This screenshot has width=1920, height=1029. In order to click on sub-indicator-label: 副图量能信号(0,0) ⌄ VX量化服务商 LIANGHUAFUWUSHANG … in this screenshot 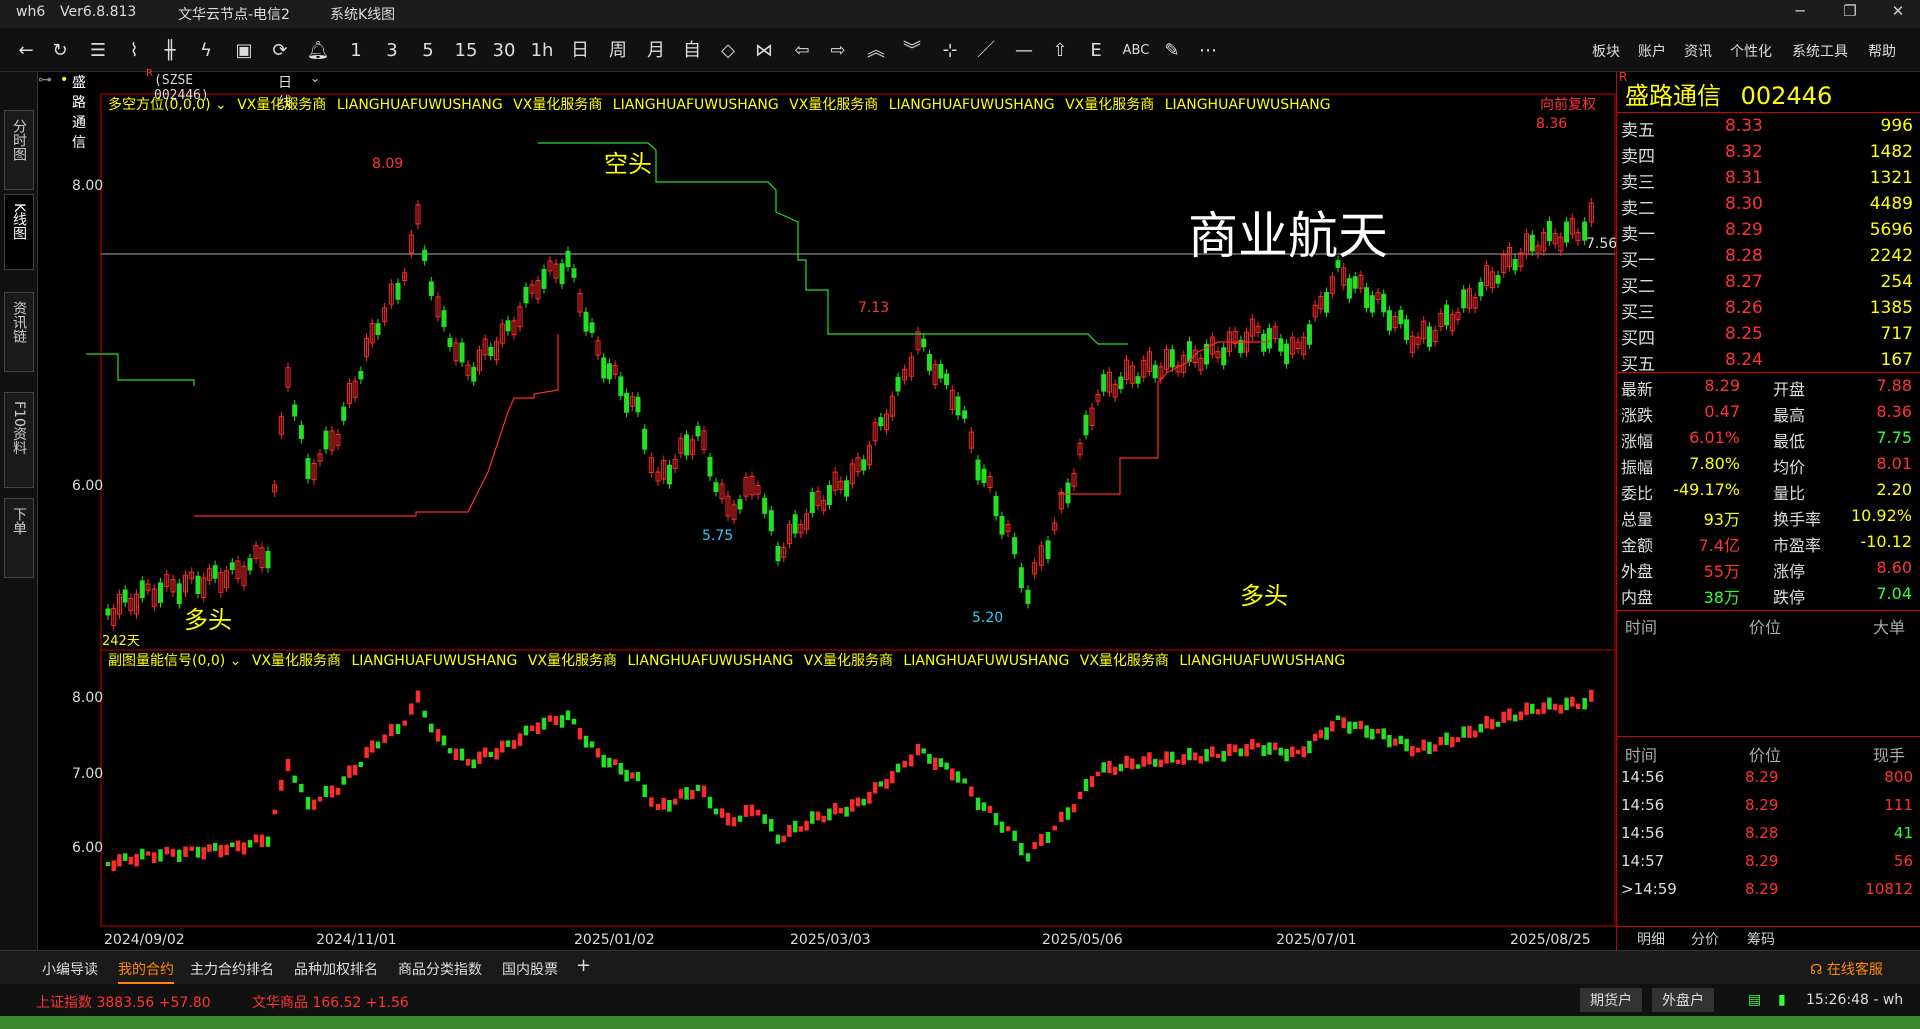, I will do `click(726, 660)`.